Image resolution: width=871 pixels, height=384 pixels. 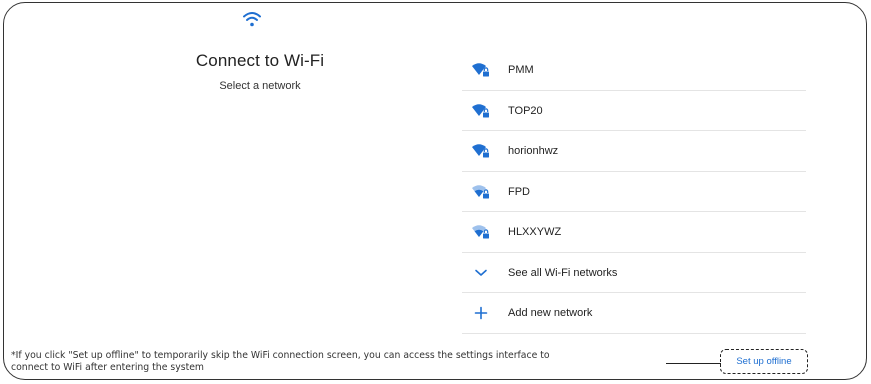 What do you see at coordinates (634, 313) in the screenshot?
I see `add-network-row: Add new network` at bounding box center [634, 313].